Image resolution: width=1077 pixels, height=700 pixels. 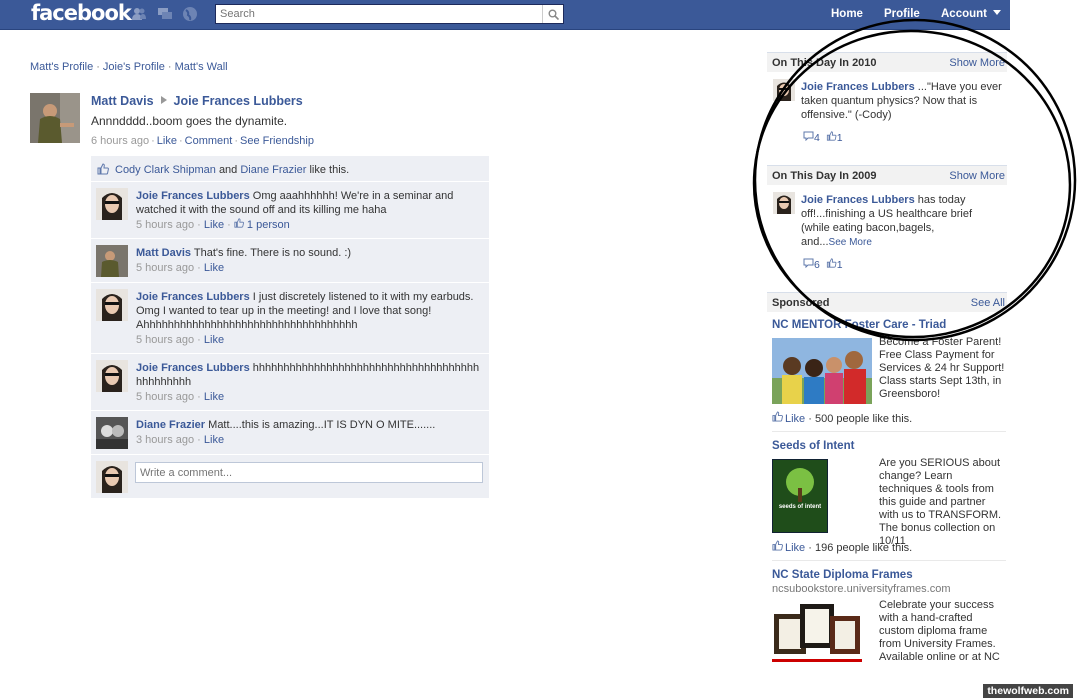 I want to click on nav-account-label: Account, so click(x=964, y=14).